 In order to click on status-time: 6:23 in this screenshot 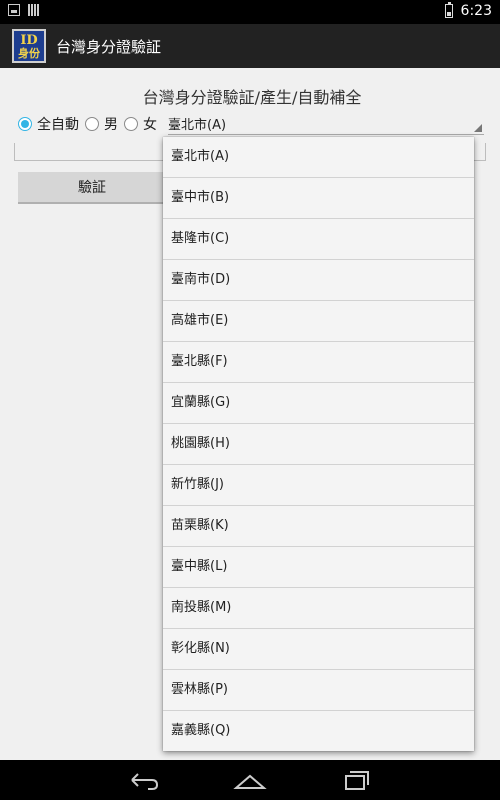, I will do `click(476, 11)`.